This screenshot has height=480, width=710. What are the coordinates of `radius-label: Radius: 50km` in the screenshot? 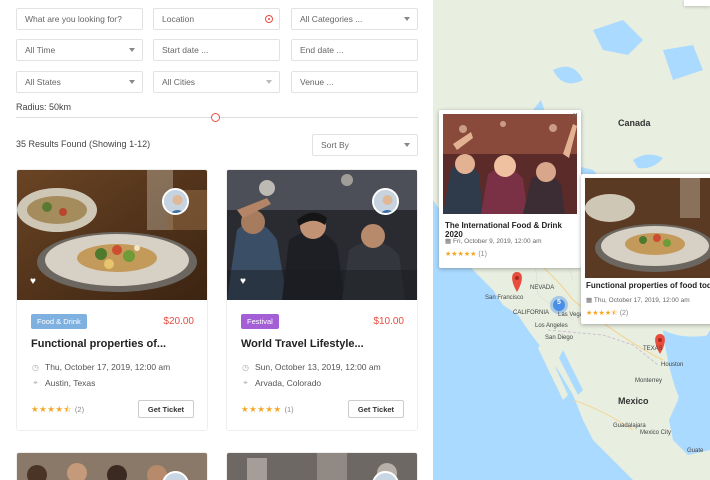 It's located at (44, 107).